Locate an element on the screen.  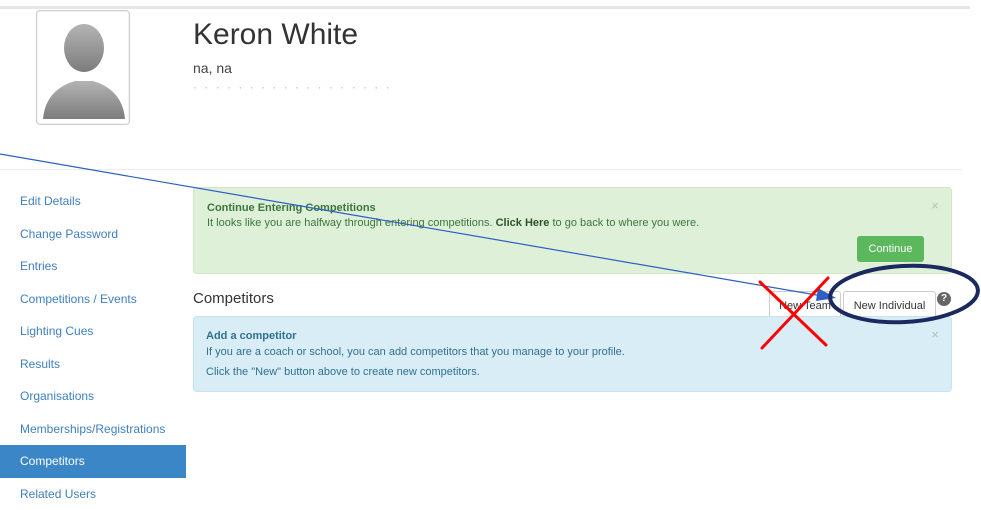
help-icon: ? is located at coordinates (944, 299).